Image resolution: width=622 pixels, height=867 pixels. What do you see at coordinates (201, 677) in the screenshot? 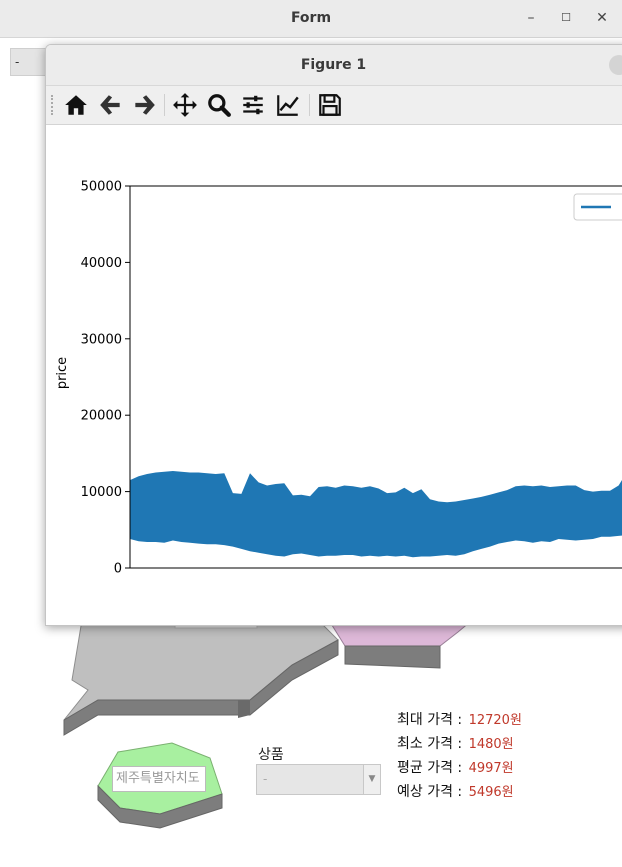
I see `map-region-gray` at bounding box center [201, 677].